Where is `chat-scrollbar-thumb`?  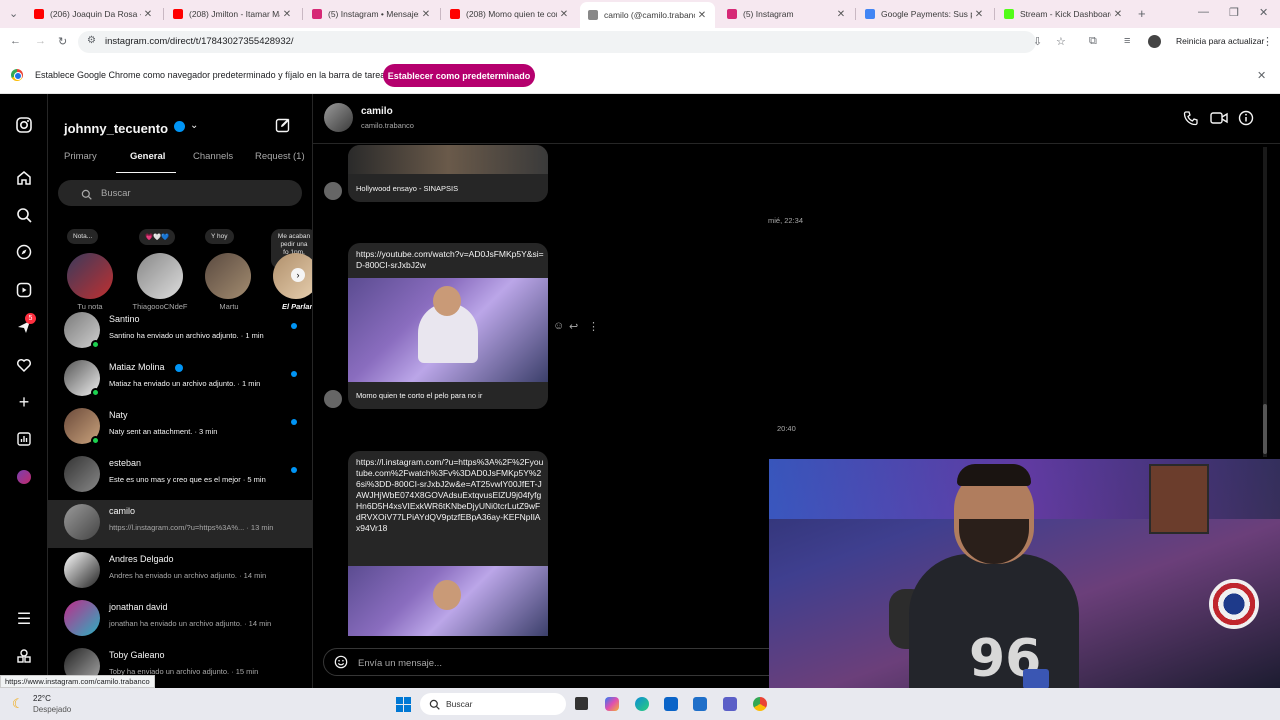
chat-scrollbar-thumb is located at coordinates (1265, 429).